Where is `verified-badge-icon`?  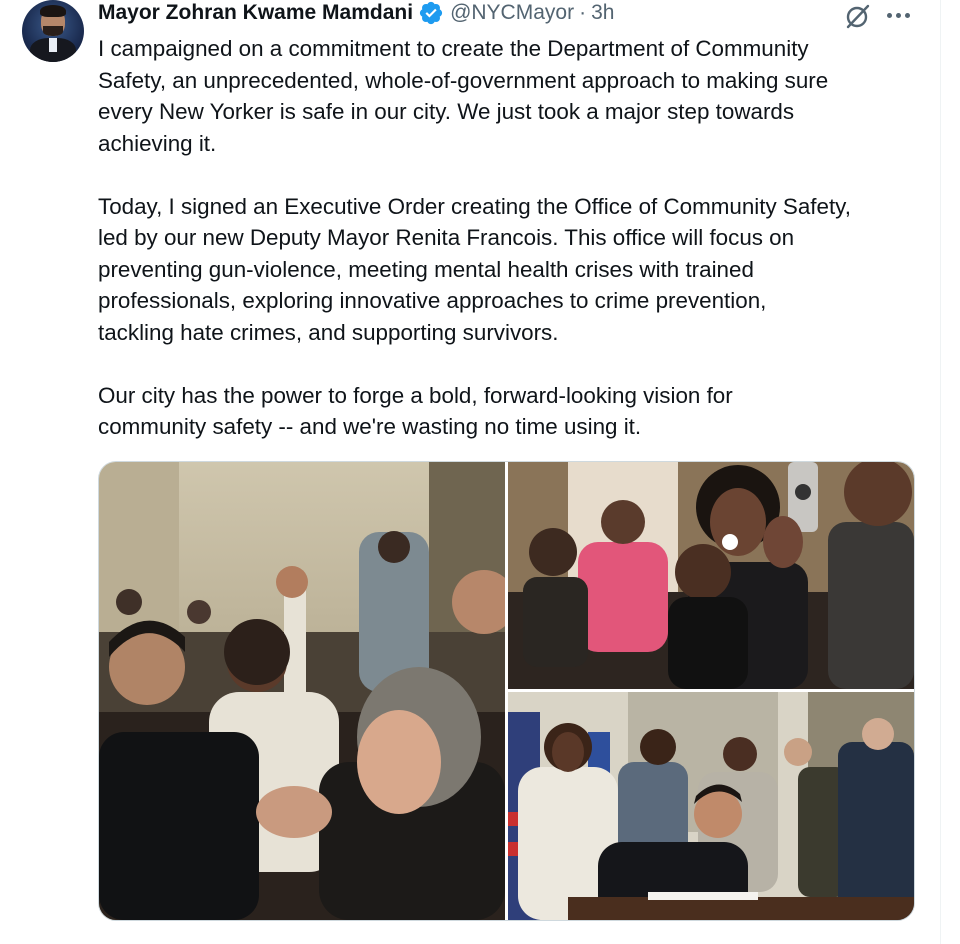
verified-badge-icon is located at coordinates (431, 13).